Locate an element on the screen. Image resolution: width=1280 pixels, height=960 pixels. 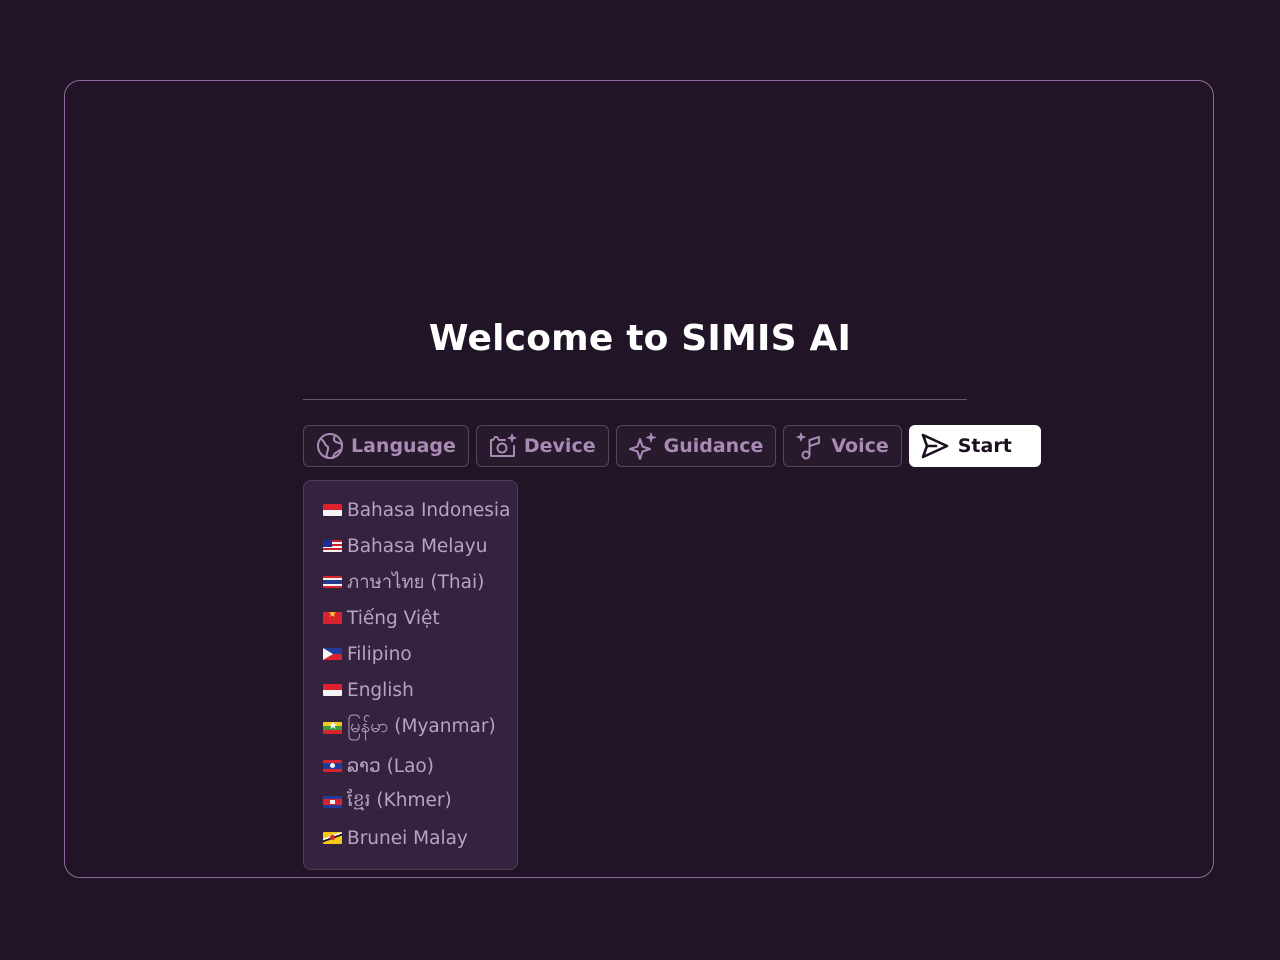
language-option-vietnamese: Tiếng Việt is located at coordinates (410, 618).